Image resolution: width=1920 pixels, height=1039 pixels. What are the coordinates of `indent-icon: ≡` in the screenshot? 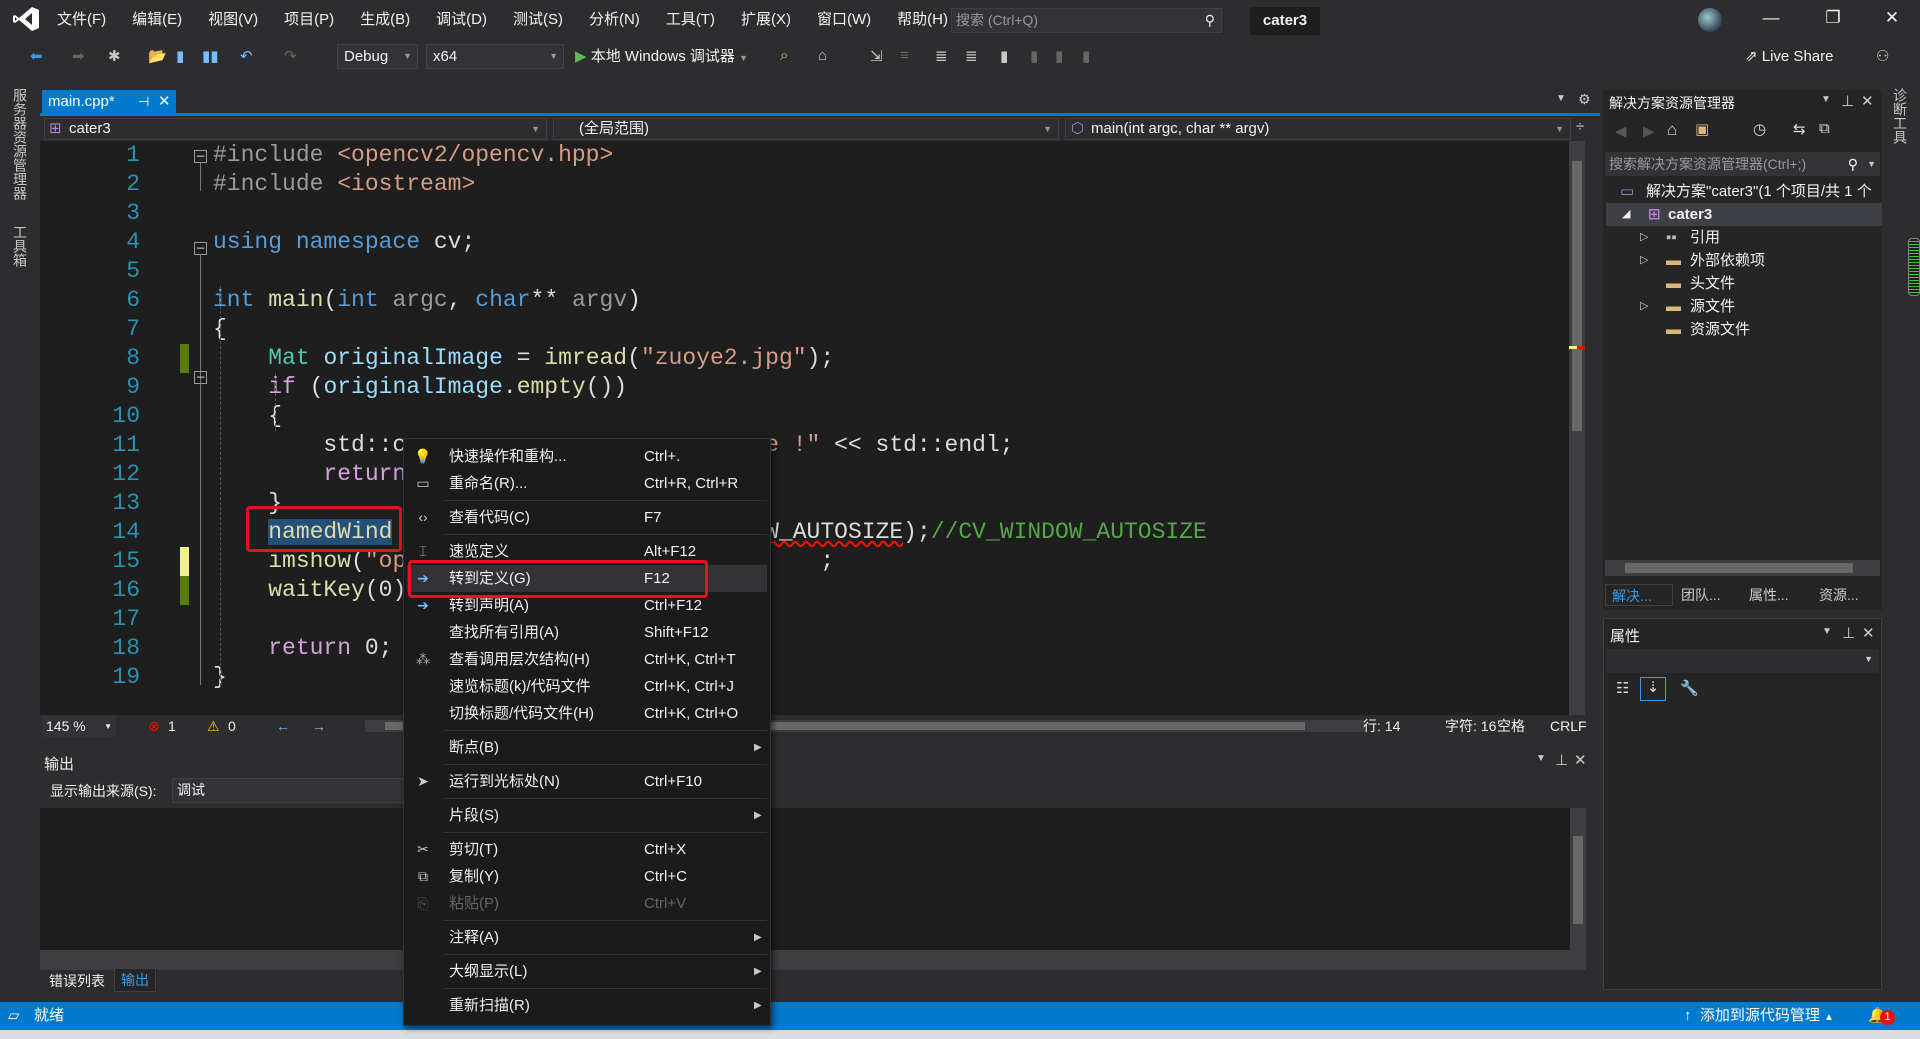 It's located at (904, 55).